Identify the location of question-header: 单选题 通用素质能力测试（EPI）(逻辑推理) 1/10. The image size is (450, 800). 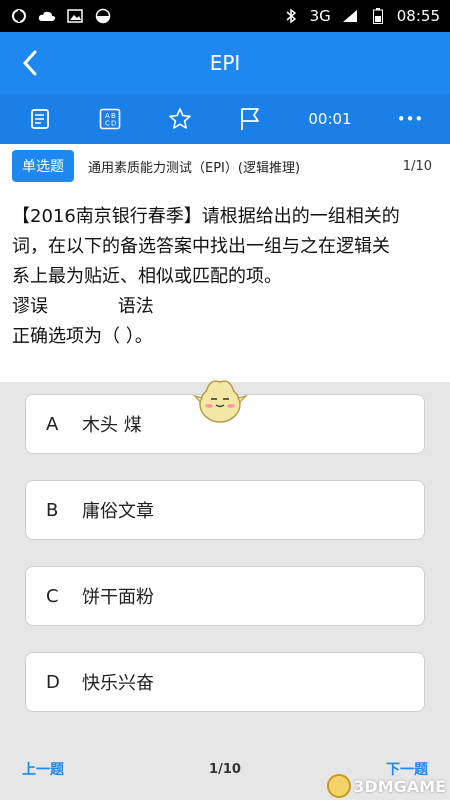
(225, 166).